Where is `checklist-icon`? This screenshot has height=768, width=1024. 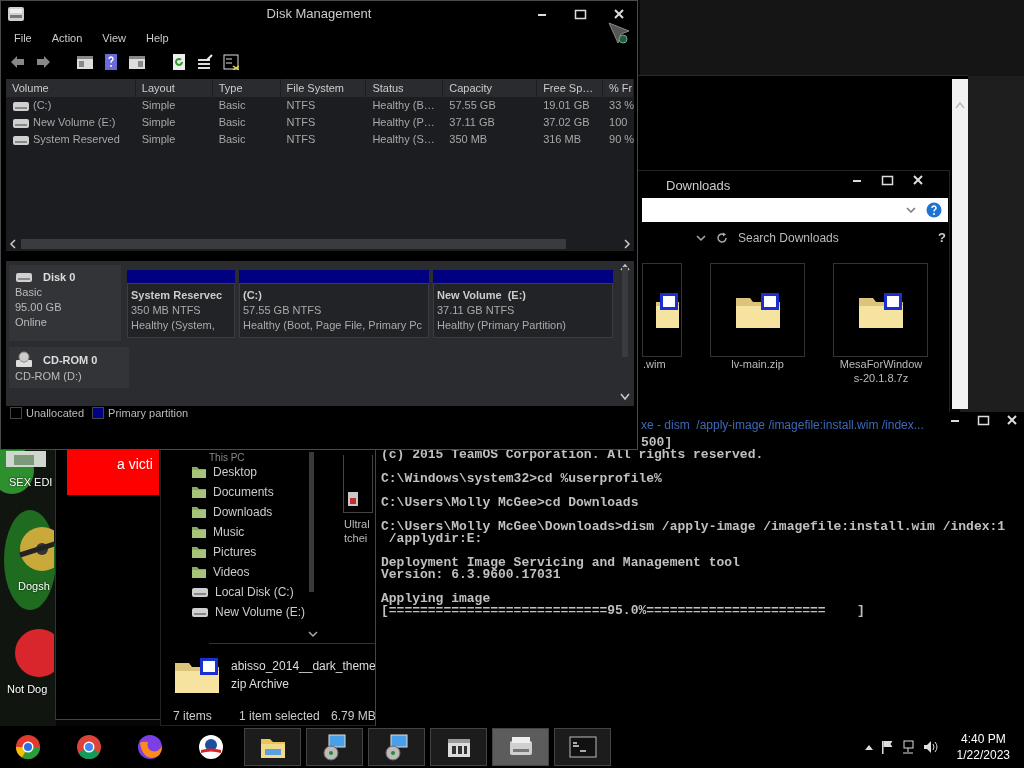
checklist-icon is located at coordinates (231, 62).